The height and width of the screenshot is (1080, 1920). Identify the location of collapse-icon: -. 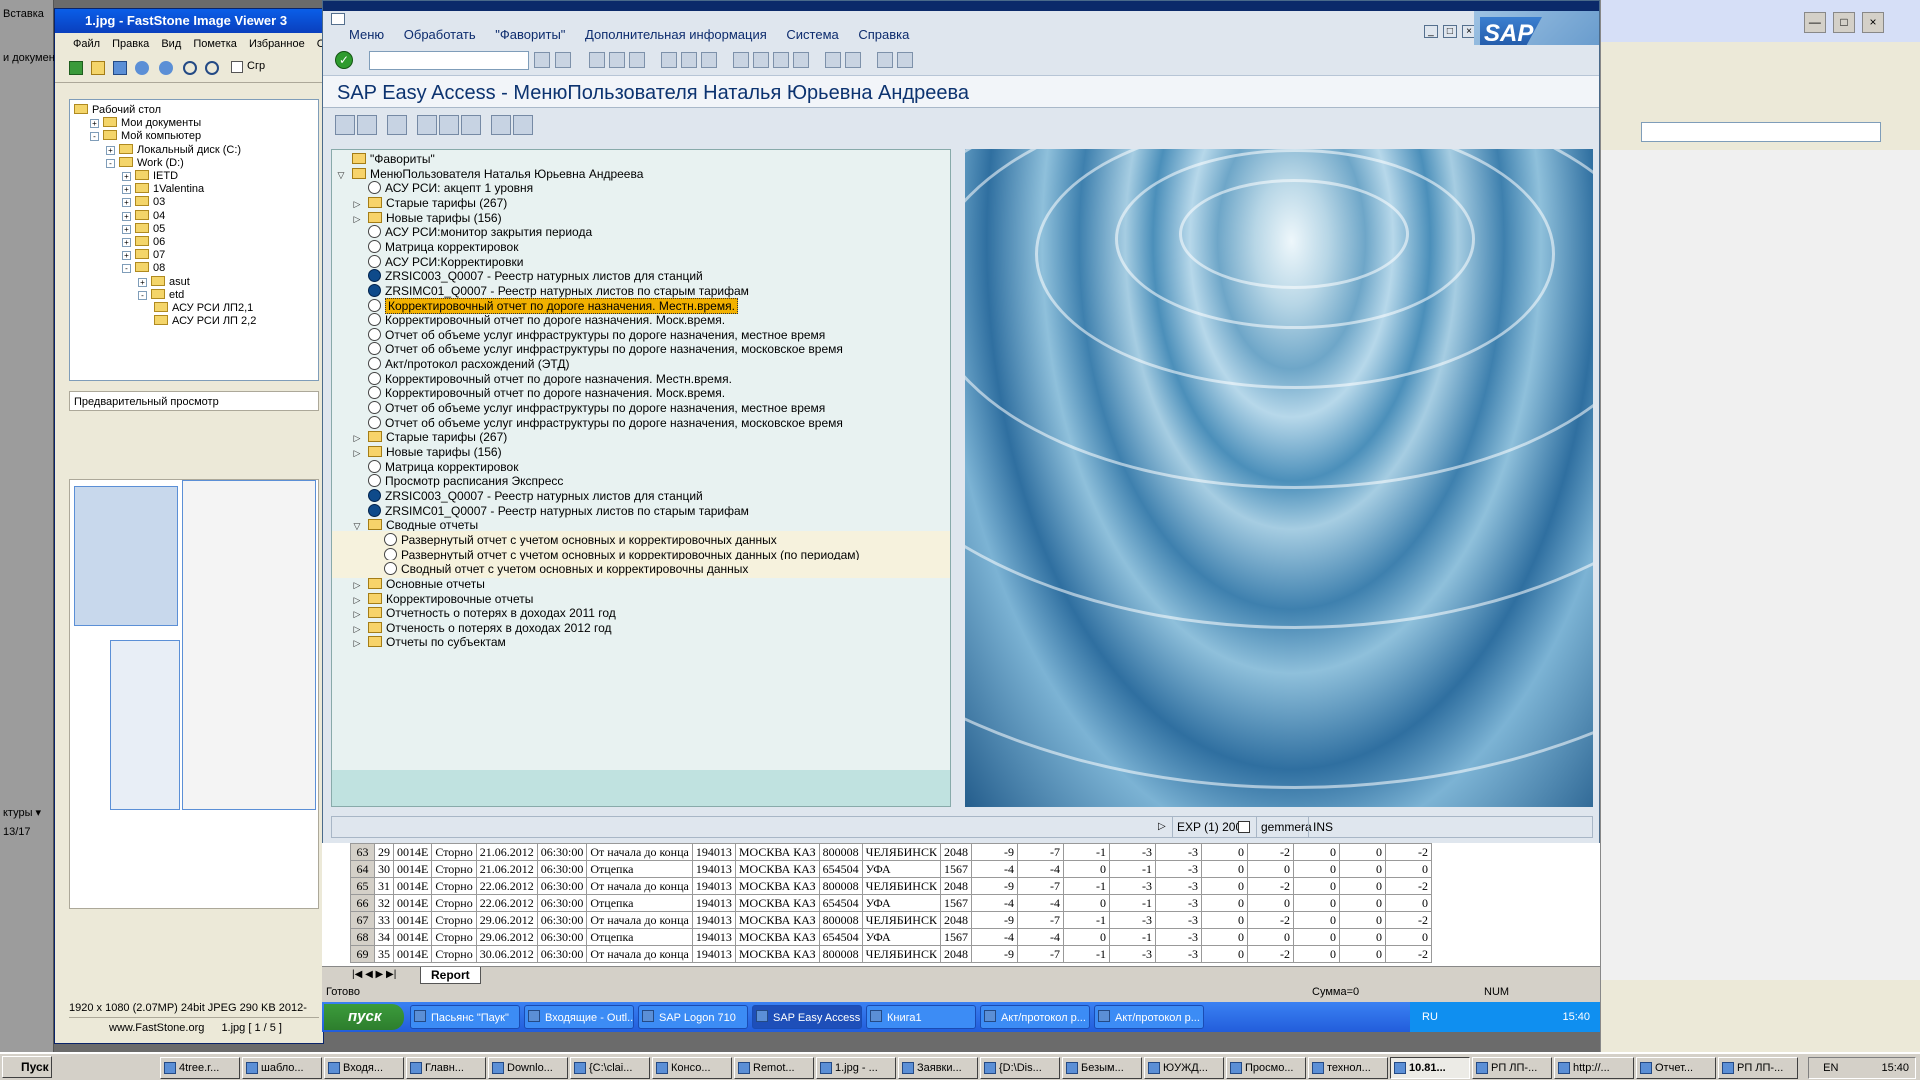
(142, 295).